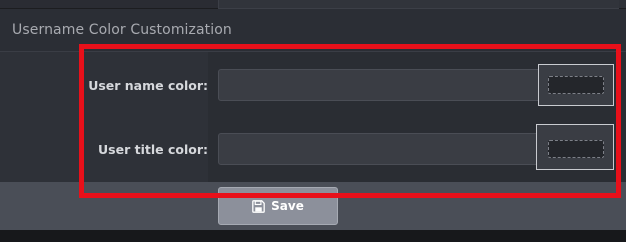 The image size is (626, 242). I want to click on user-name-color-preview, so click(576, 85).